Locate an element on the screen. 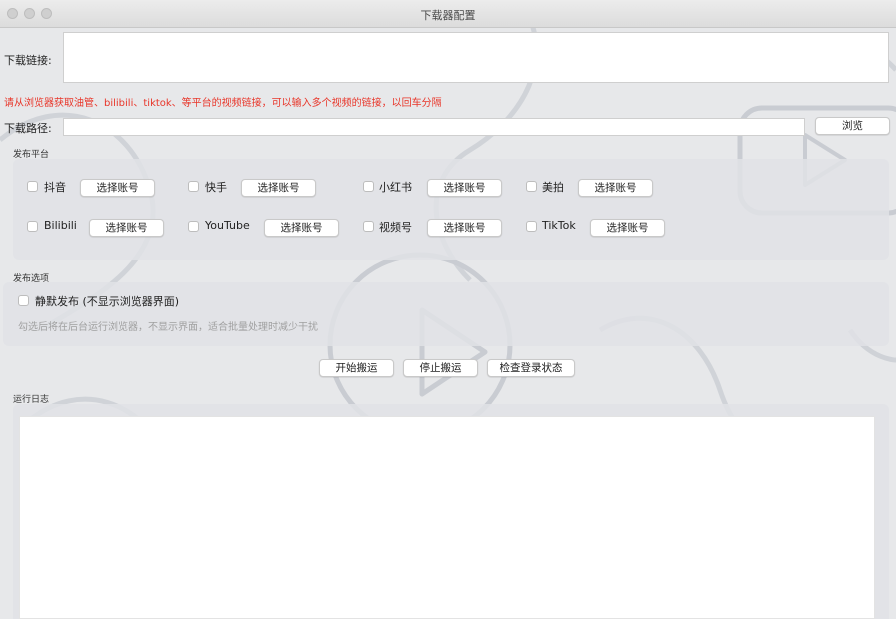 The height and width of the screenshot is (619, 896). select-account-button-tiktok: 选择账号 is located at coordinates (627, 228).